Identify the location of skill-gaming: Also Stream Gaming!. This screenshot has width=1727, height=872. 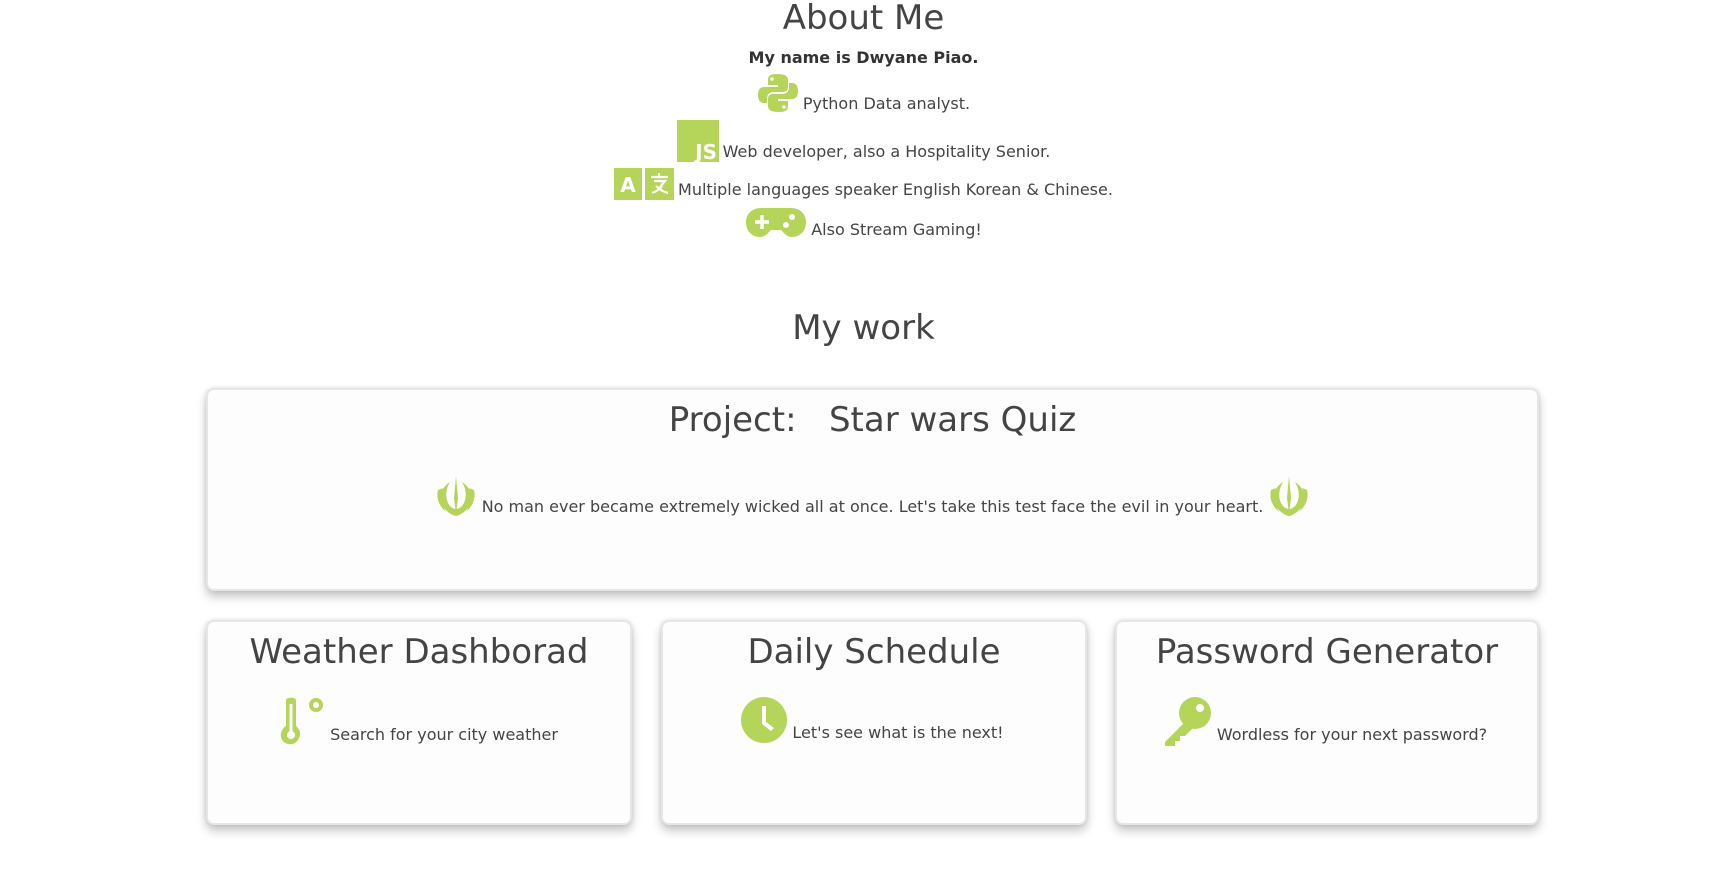
(863, 223).